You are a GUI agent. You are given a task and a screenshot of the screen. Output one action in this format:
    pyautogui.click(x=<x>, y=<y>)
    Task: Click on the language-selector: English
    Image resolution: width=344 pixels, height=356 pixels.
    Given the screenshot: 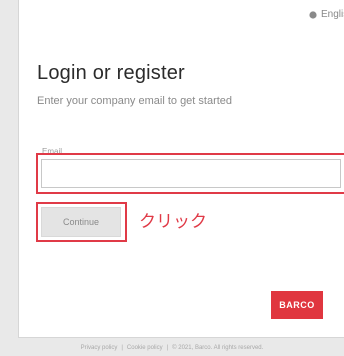 What is the action you would take?
    pyautogui.click(x=326, y=14)
    